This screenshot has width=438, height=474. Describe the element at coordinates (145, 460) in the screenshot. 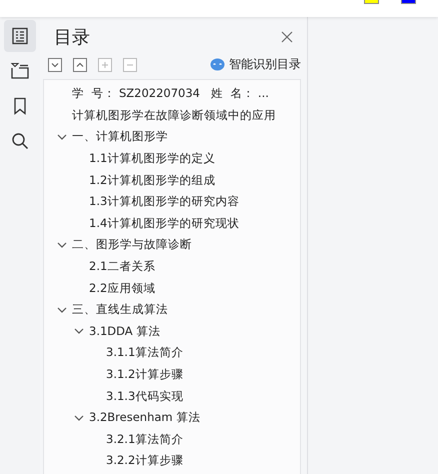

I see `toc-entry: 3.2.2计算步骤` at that location.